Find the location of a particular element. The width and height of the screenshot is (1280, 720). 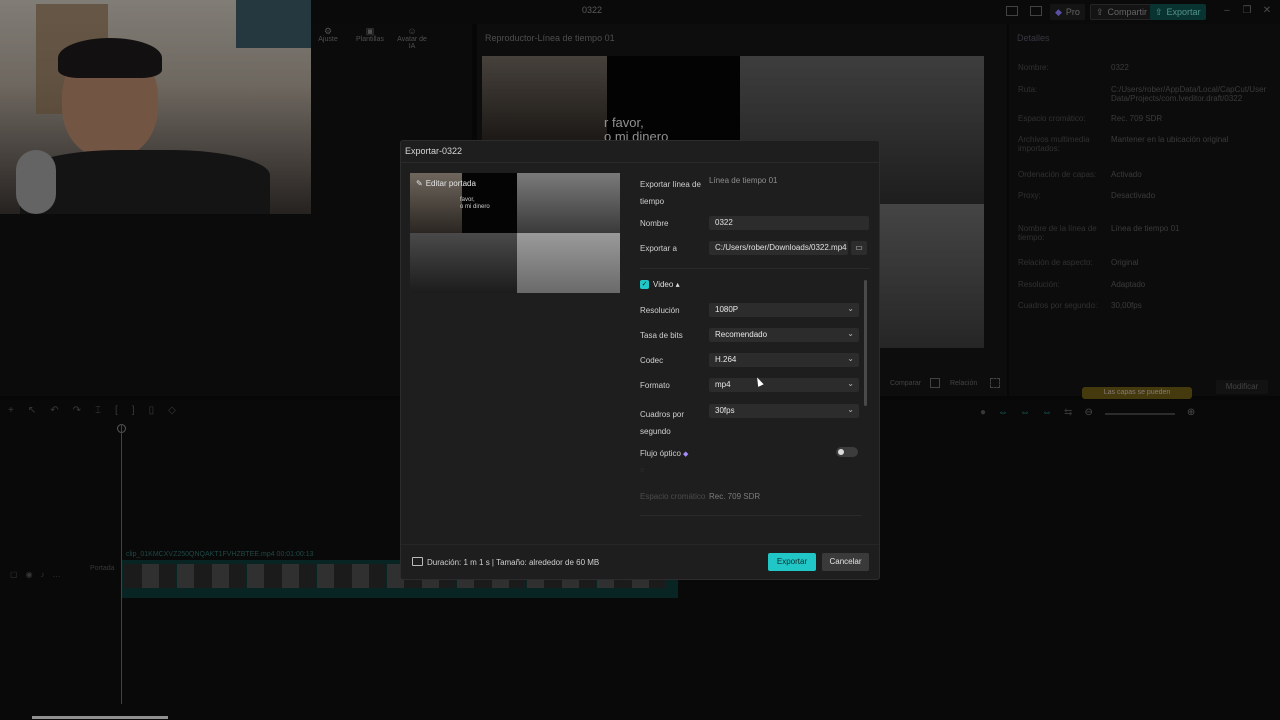

thumb-gym-top is located at coordinates (568, 203).